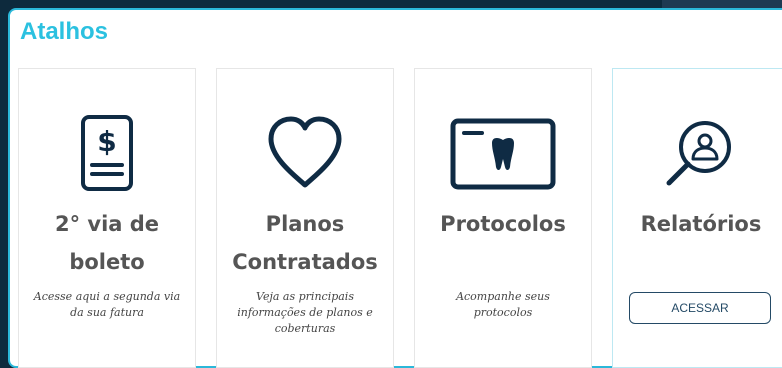 Image resolution: width=782 pixels, height=368 pixels. What do you see at coordinates (697, 153) in the screenshot?
I see `search-person-icon` at bounding box center [697, 153].